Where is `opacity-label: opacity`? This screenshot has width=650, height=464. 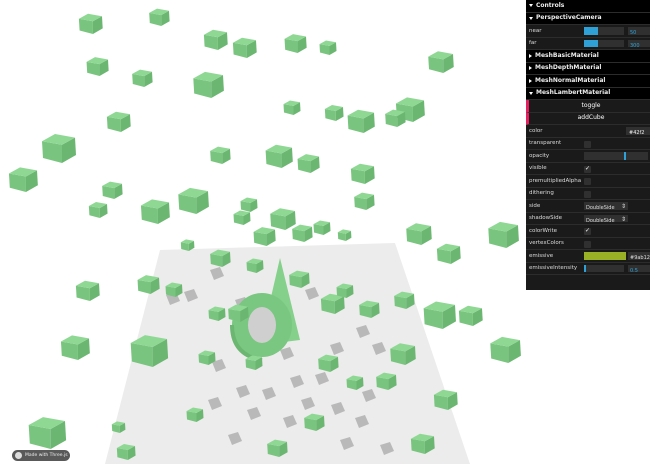
opacity-label: opacity is located at coordinates (539, 155).